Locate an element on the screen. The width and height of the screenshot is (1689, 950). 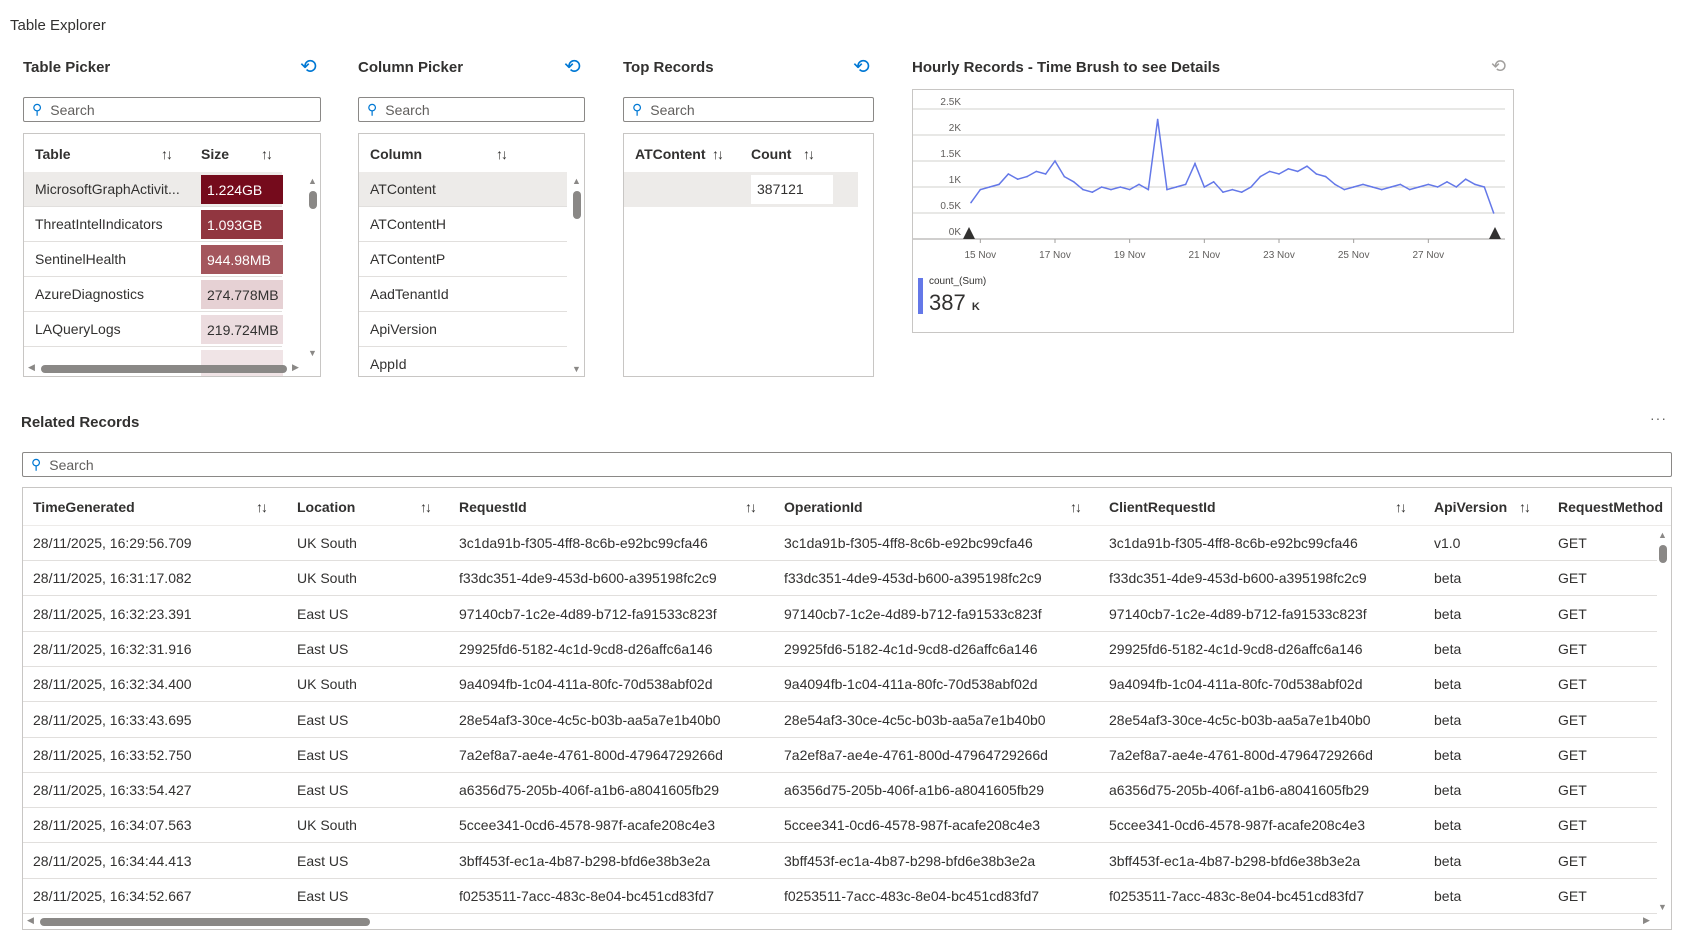
table-row: LAQueryLogs 219.724MB is located at coordinates (153, 329).